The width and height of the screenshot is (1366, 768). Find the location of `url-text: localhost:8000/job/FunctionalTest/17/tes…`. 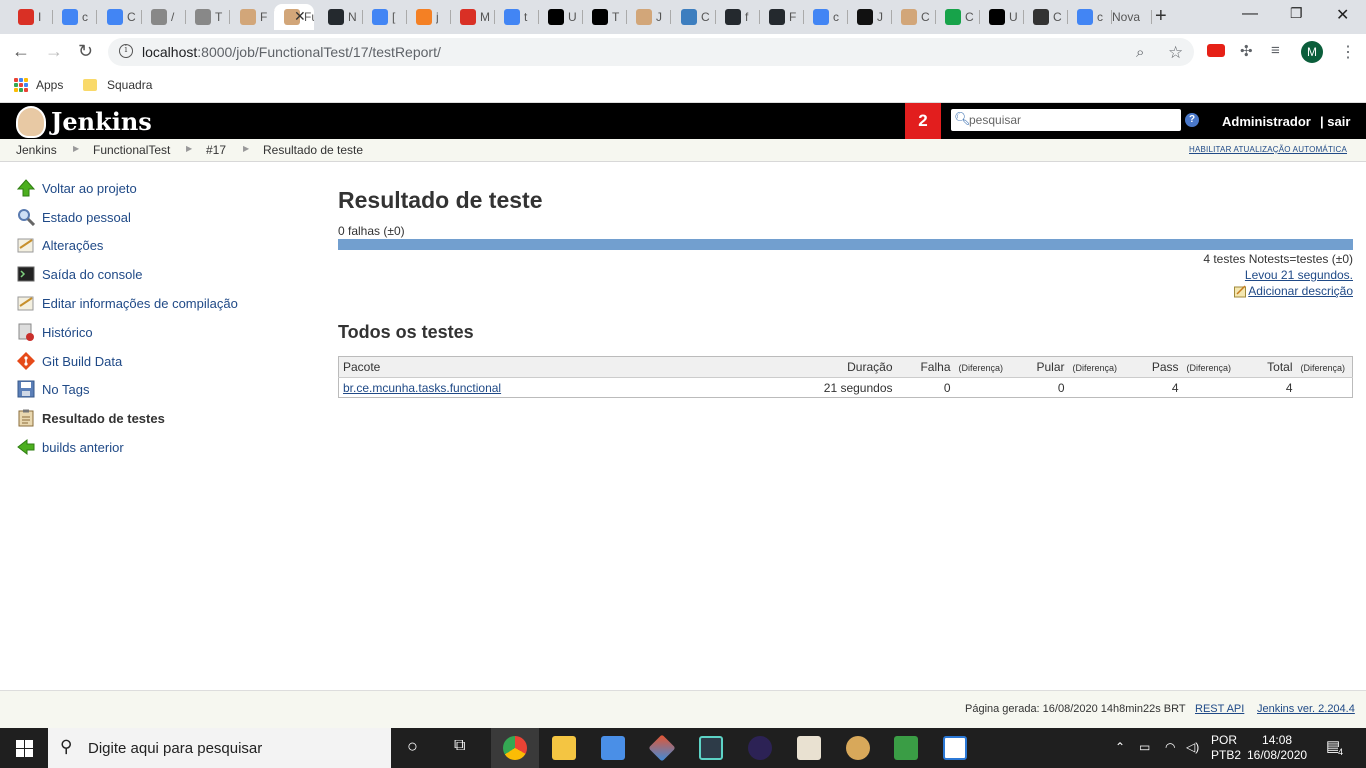

url-text: localhost:8000/job/FunctionalTest/17/tes… is located at coordinates (291, 52).